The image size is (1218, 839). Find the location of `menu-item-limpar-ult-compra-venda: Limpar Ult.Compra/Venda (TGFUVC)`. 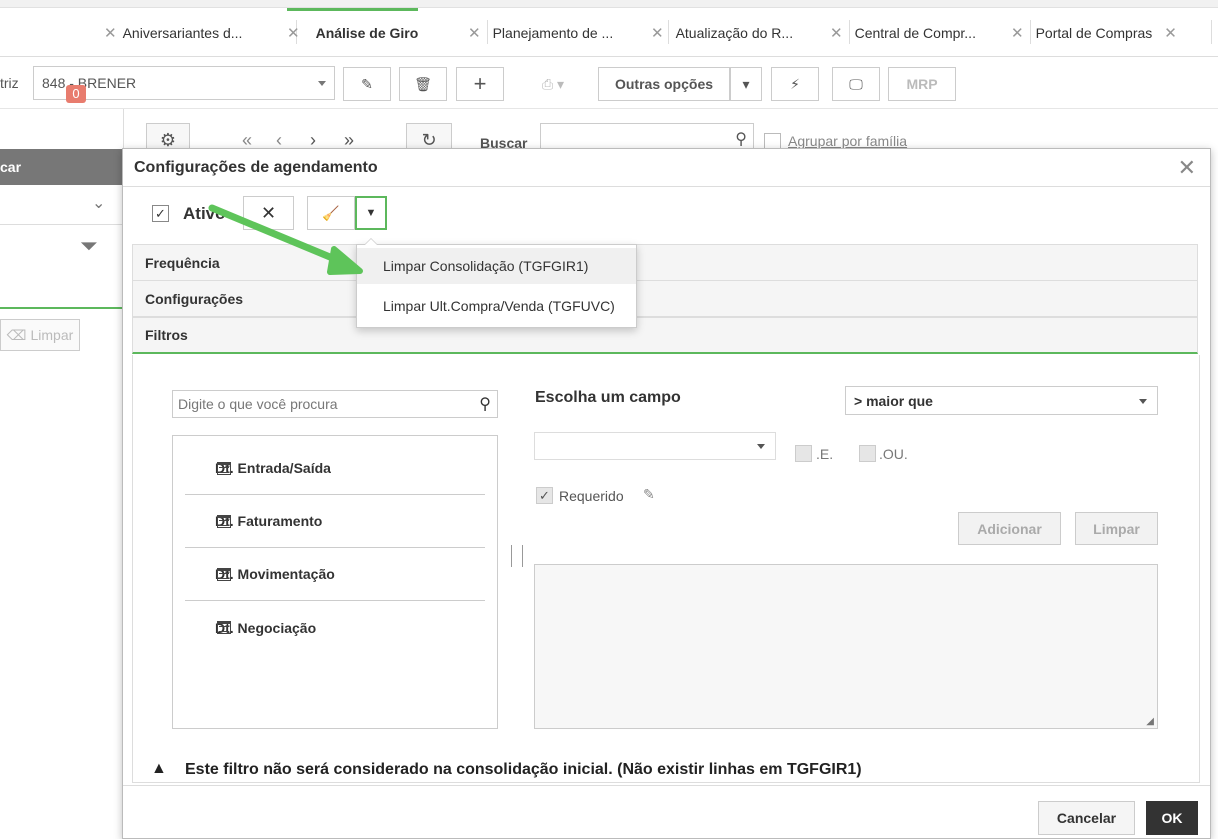

menu-item-limpar-ult-compra-venda: Limpar Ult.Compra/Venda (TGFUVC) is located at coordinates (496, 306).